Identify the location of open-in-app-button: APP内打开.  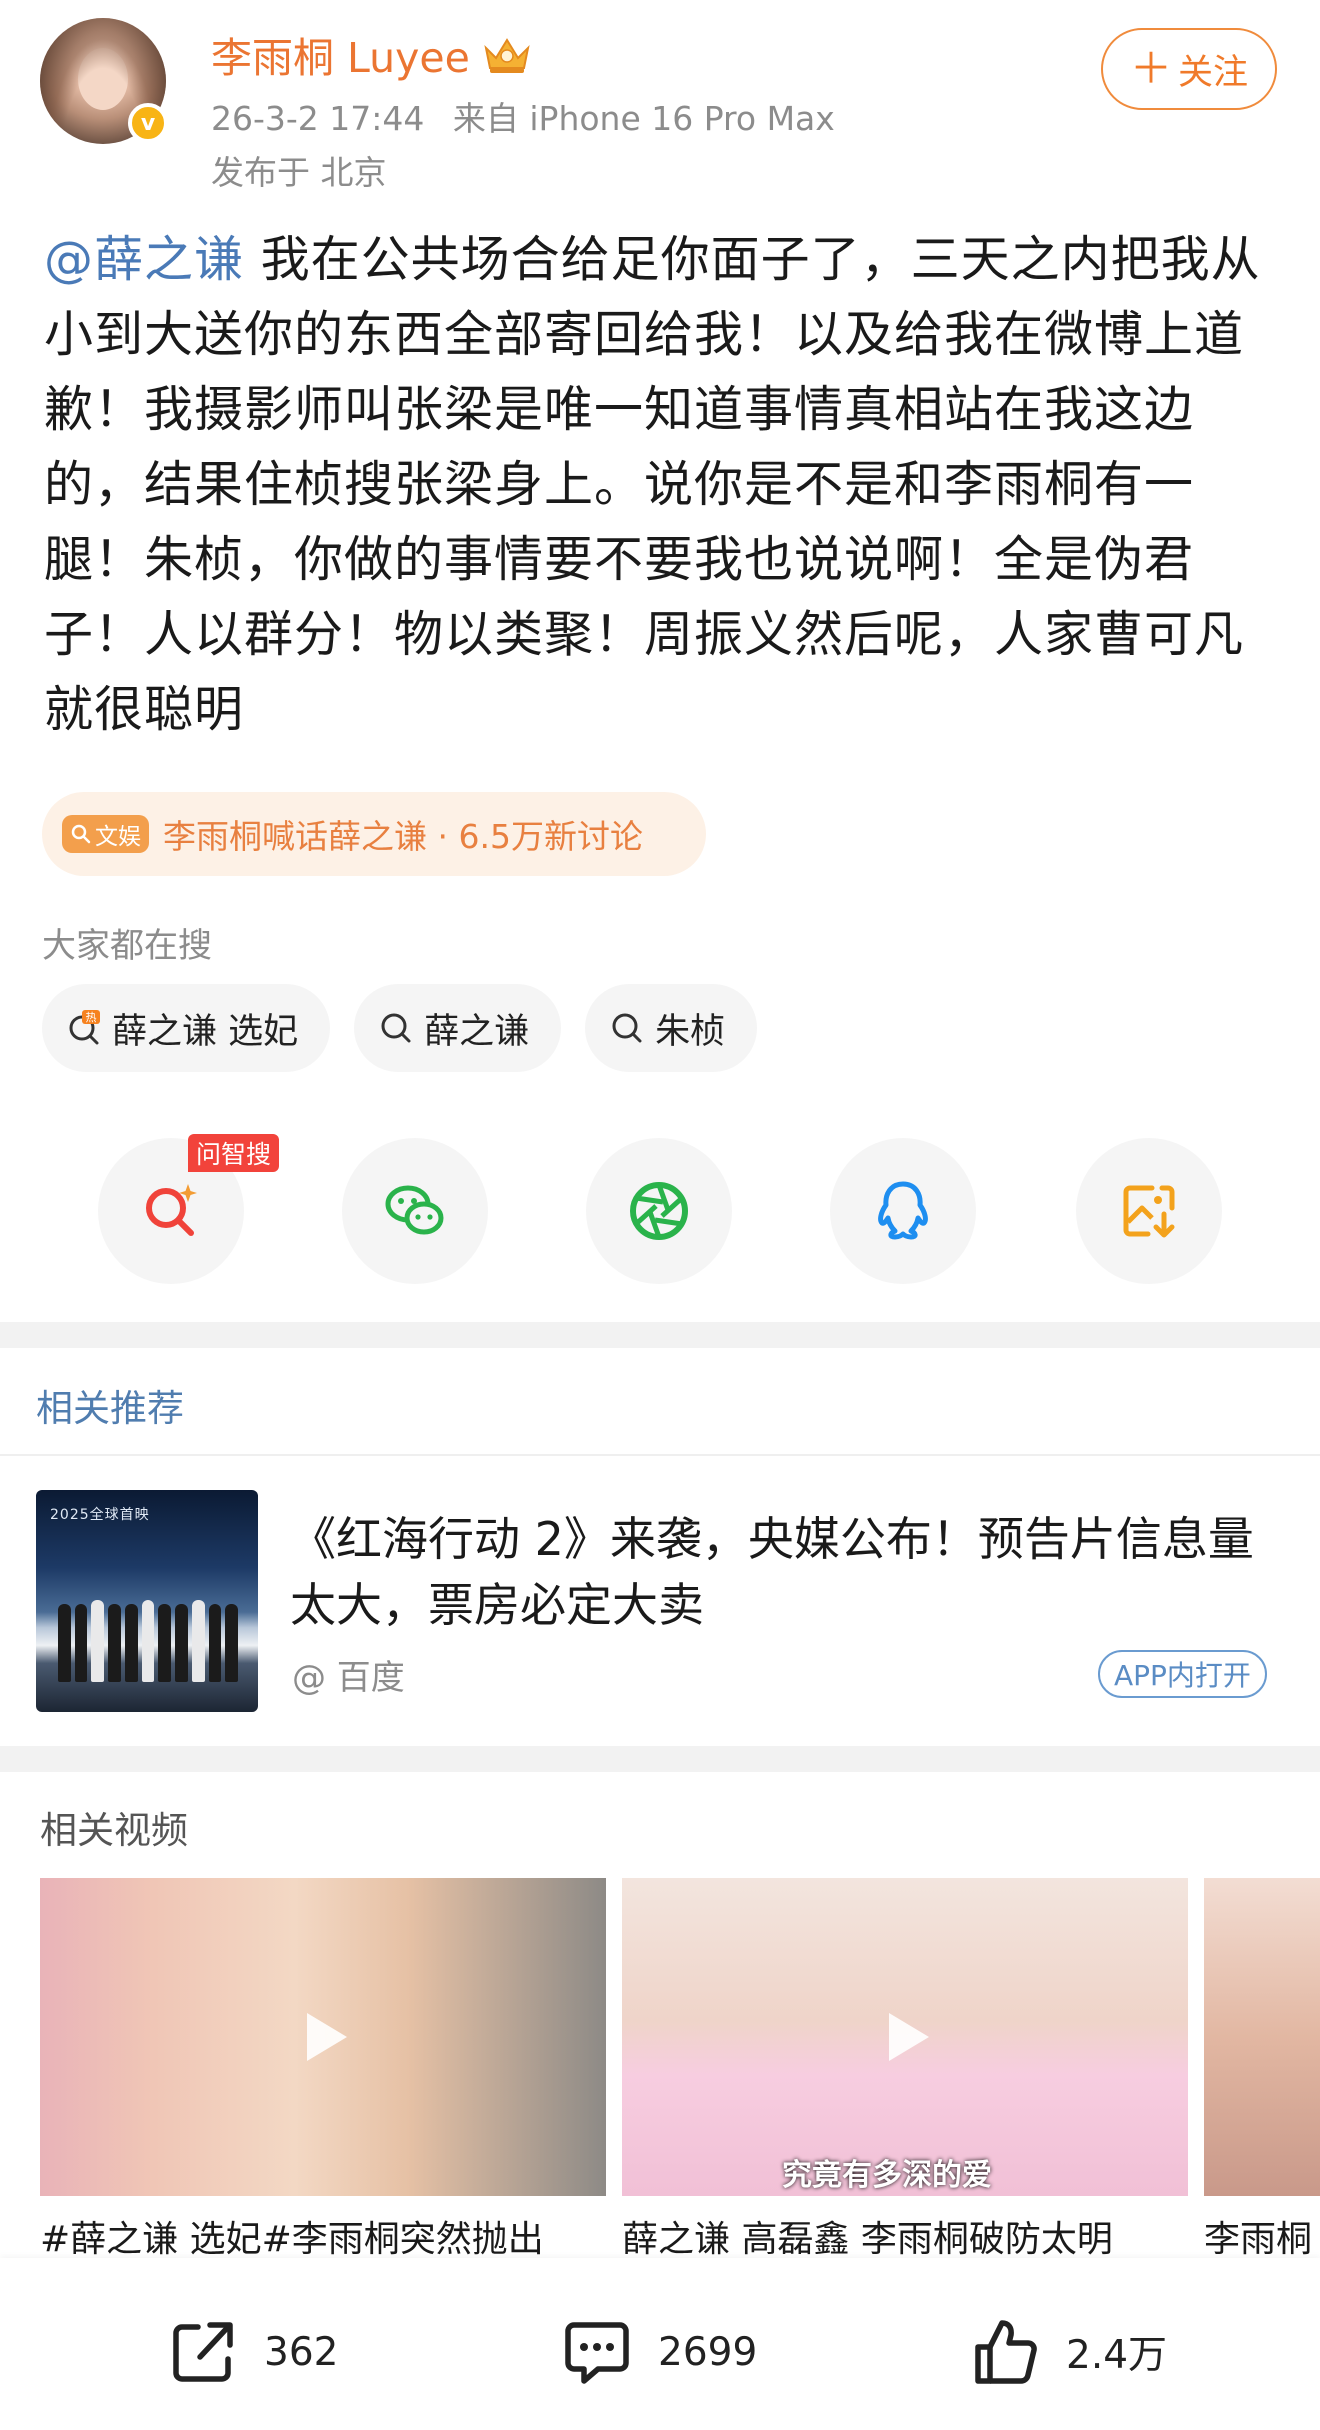
(1182, 1674).